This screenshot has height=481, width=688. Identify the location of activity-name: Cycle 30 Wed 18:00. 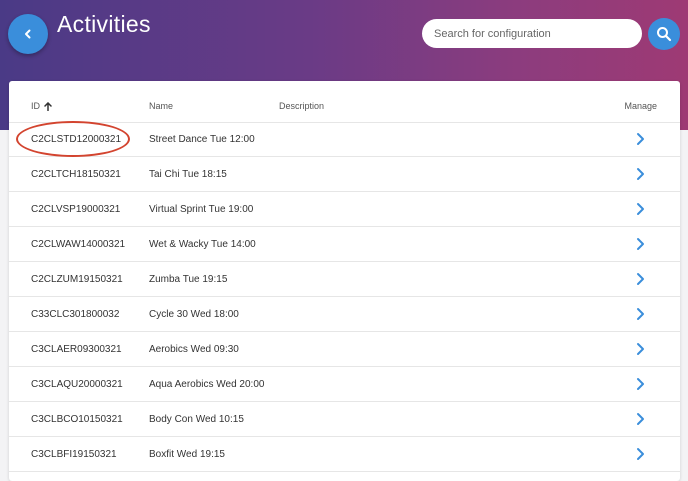
(194, 314).